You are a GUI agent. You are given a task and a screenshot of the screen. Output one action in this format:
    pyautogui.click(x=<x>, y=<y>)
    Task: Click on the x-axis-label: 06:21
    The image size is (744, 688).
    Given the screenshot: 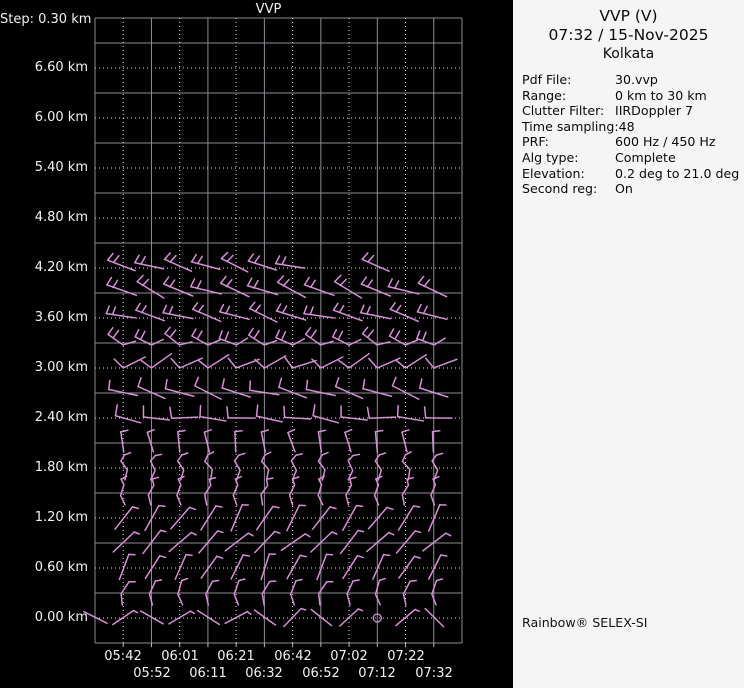 What is the action you would take?
    pyautogui.click(x=236, y=656)
    